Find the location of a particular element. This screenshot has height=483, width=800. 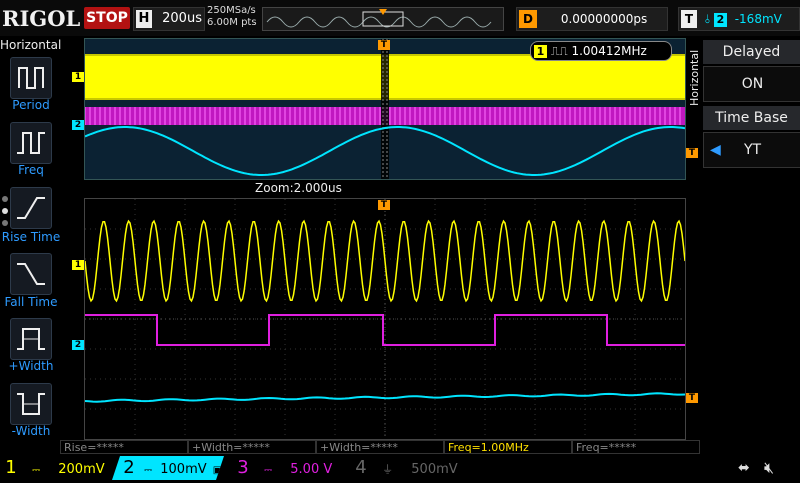

acquisition-info: 250MSa/s 6.00M pts is located at coordinates (232, 17).